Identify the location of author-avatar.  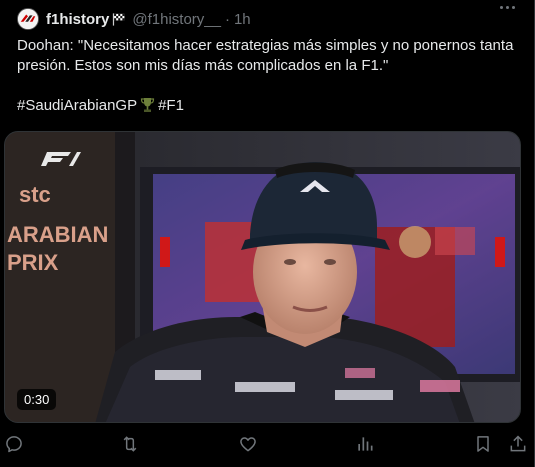
(28, 19).